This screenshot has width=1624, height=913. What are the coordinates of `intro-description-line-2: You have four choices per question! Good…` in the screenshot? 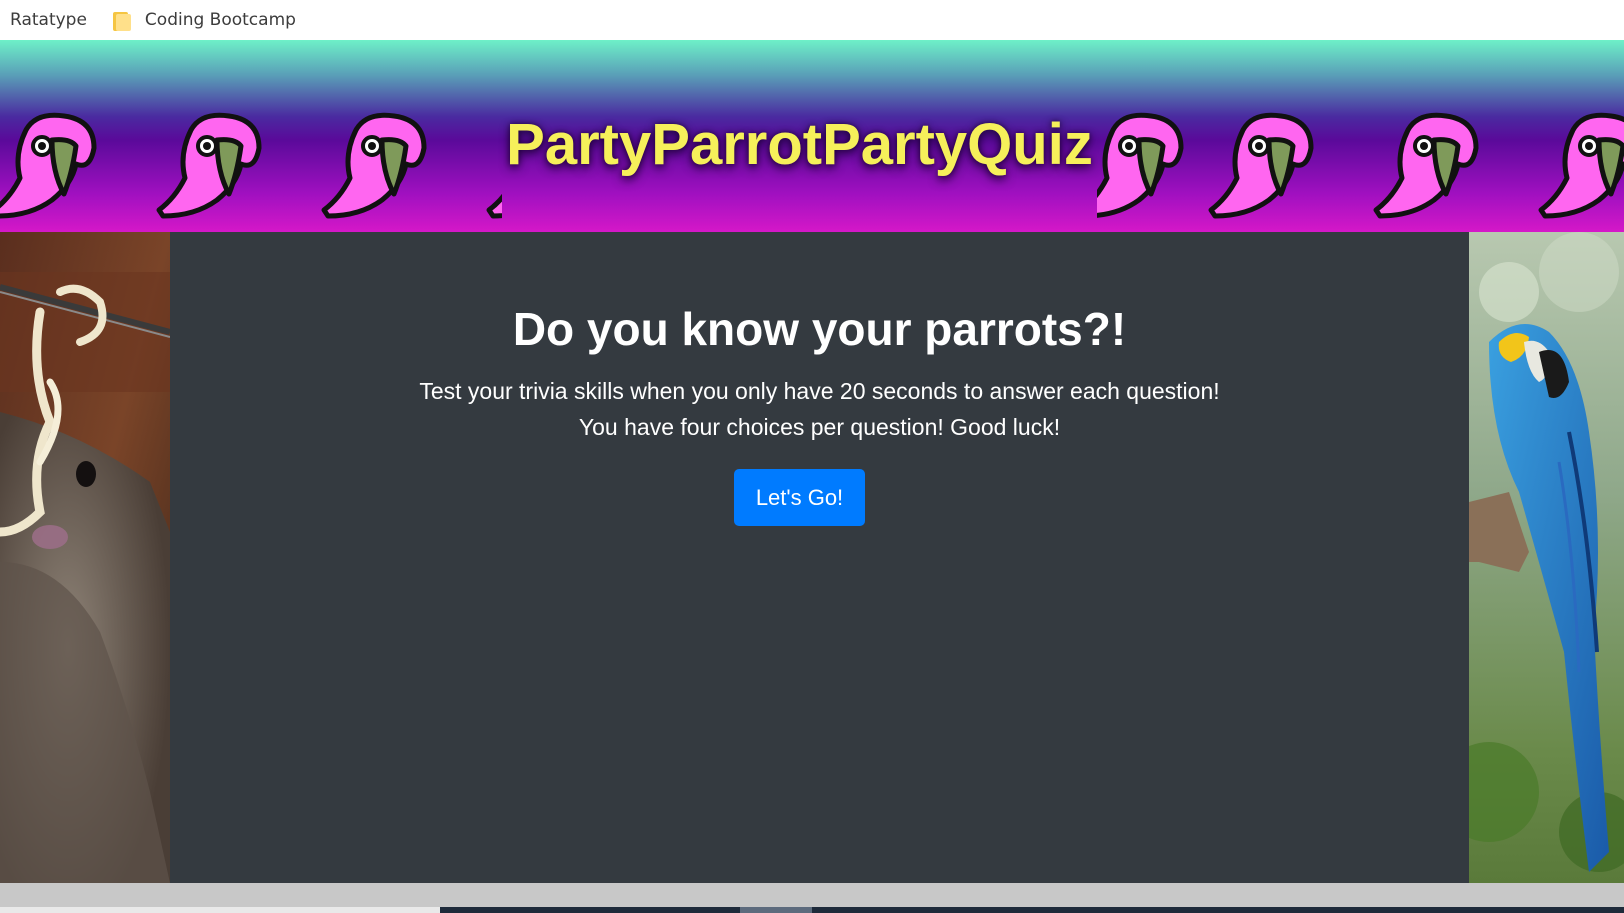 It's located at (819, 427).